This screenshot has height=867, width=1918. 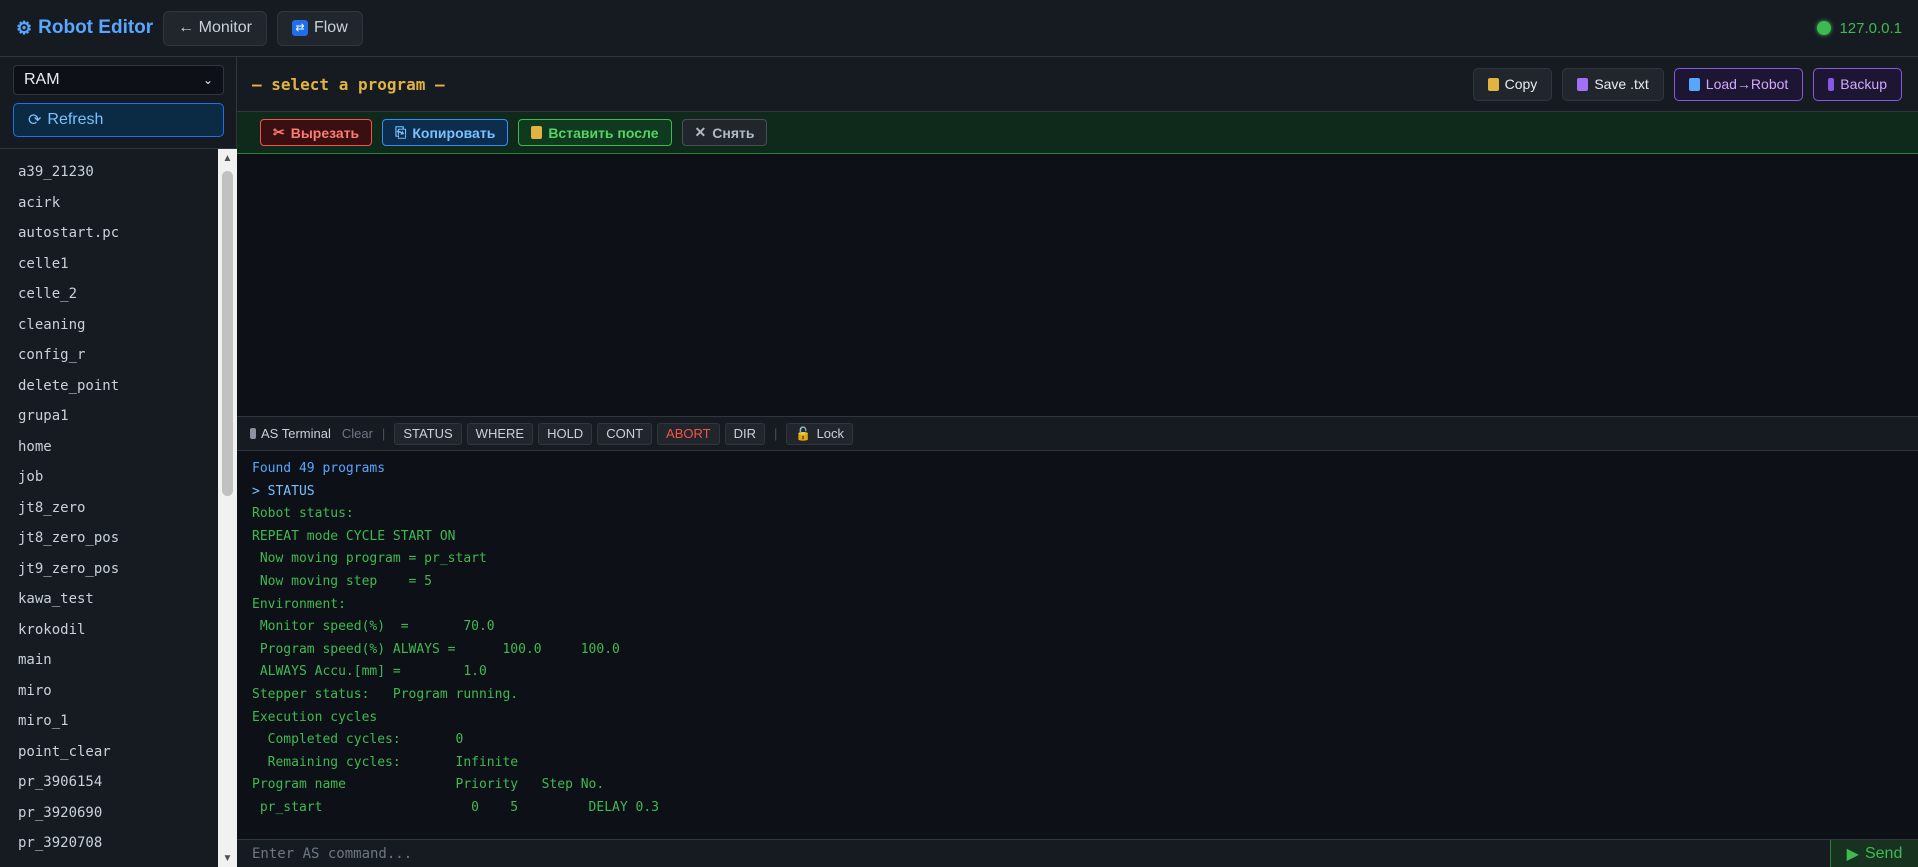 I want to click on deselect-button: ✕ Снять, so click(x=724, y=132).